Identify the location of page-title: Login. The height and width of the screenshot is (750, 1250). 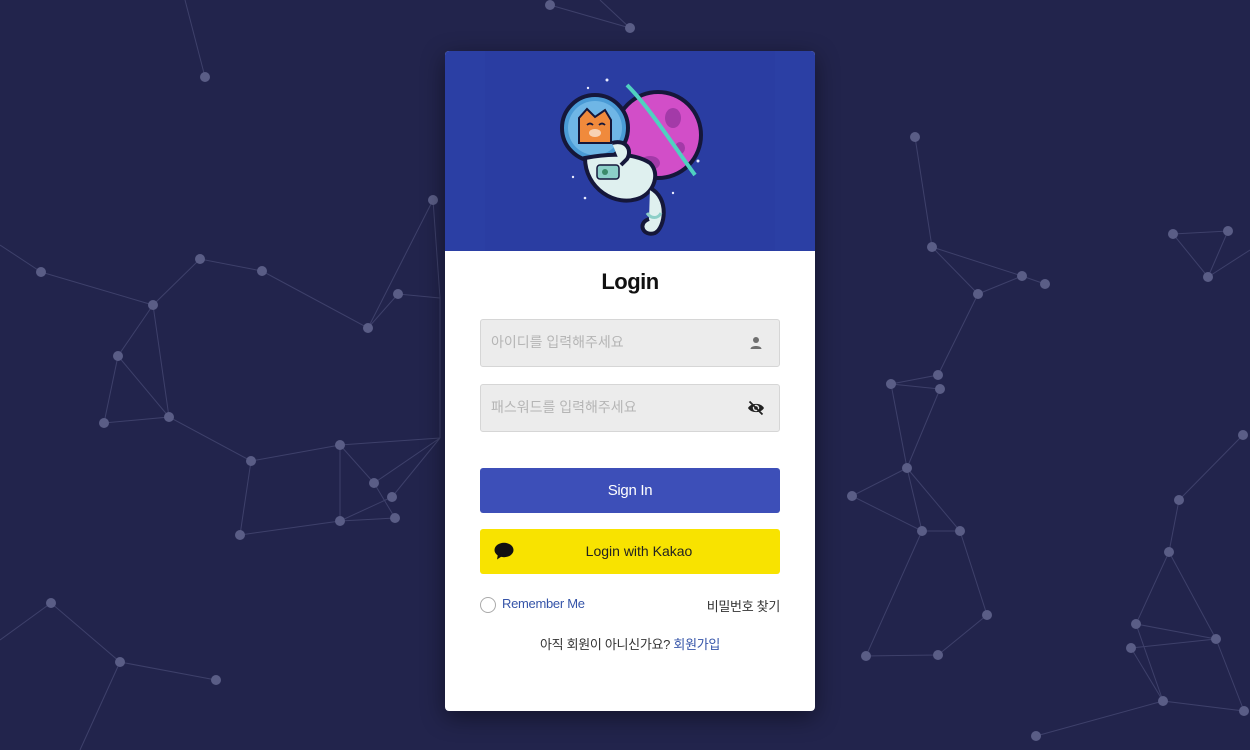
(630, 281).